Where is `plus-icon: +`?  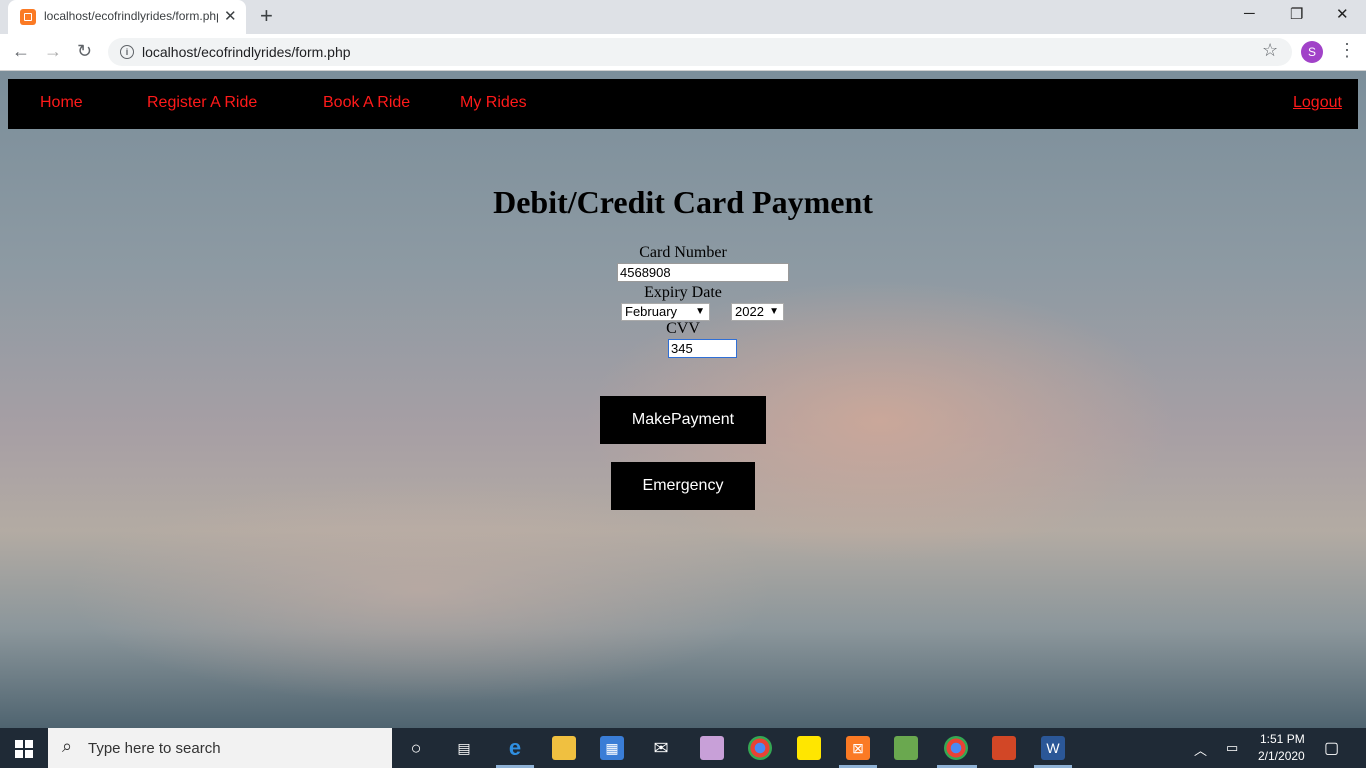
plus-icon: + is located at coordinates (266, 16).